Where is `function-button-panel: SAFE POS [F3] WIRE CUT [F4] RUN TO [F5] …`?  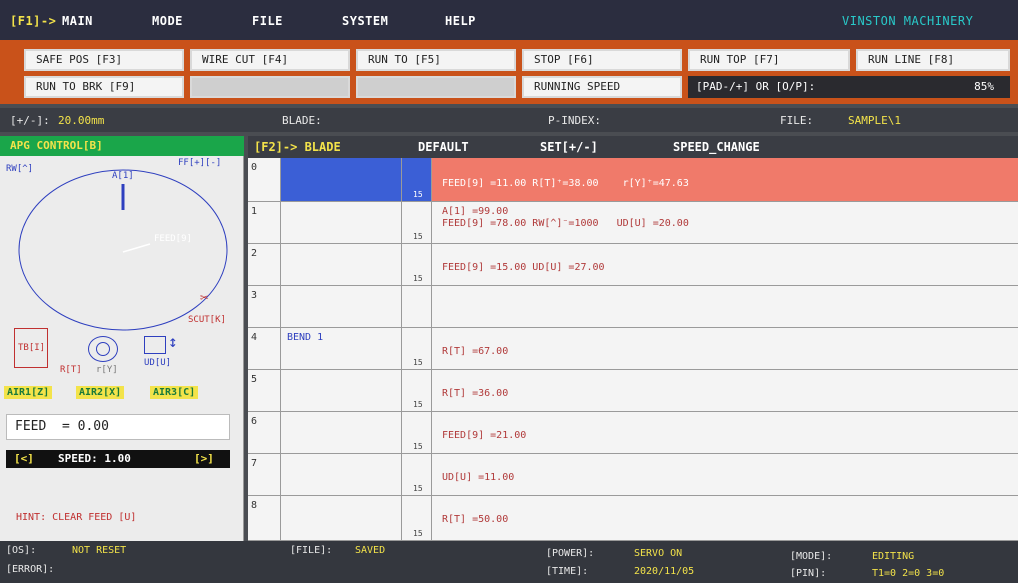
function-button-panel: SAFE POS [F3] WIRE CUT [F4] RUN TO [F5] … is located at coordinates (509, 72).